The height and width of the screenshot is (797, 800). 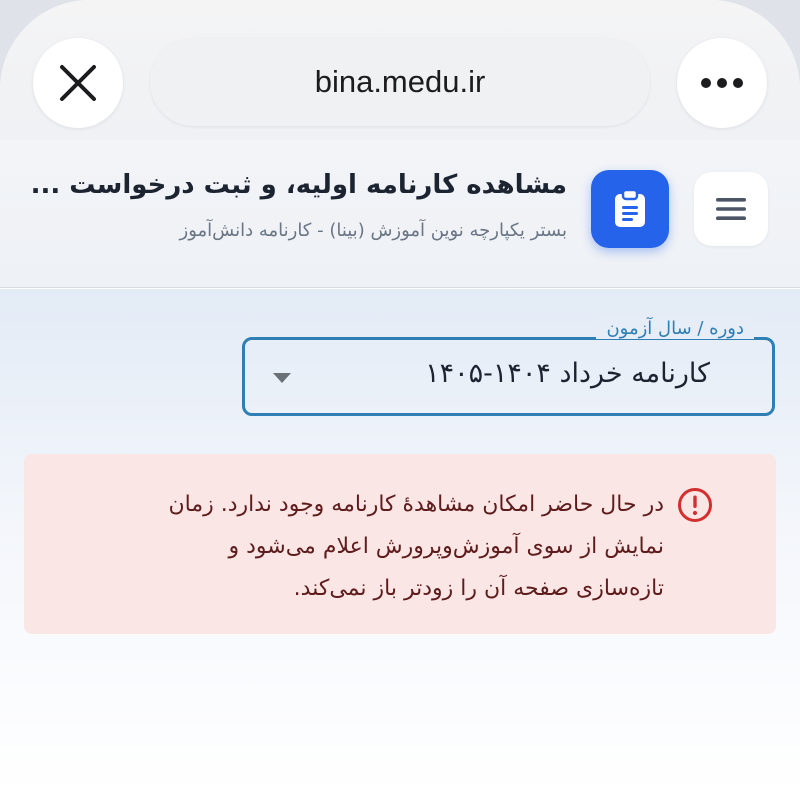 I want to click on menu-button, so click(x=731, y=209).